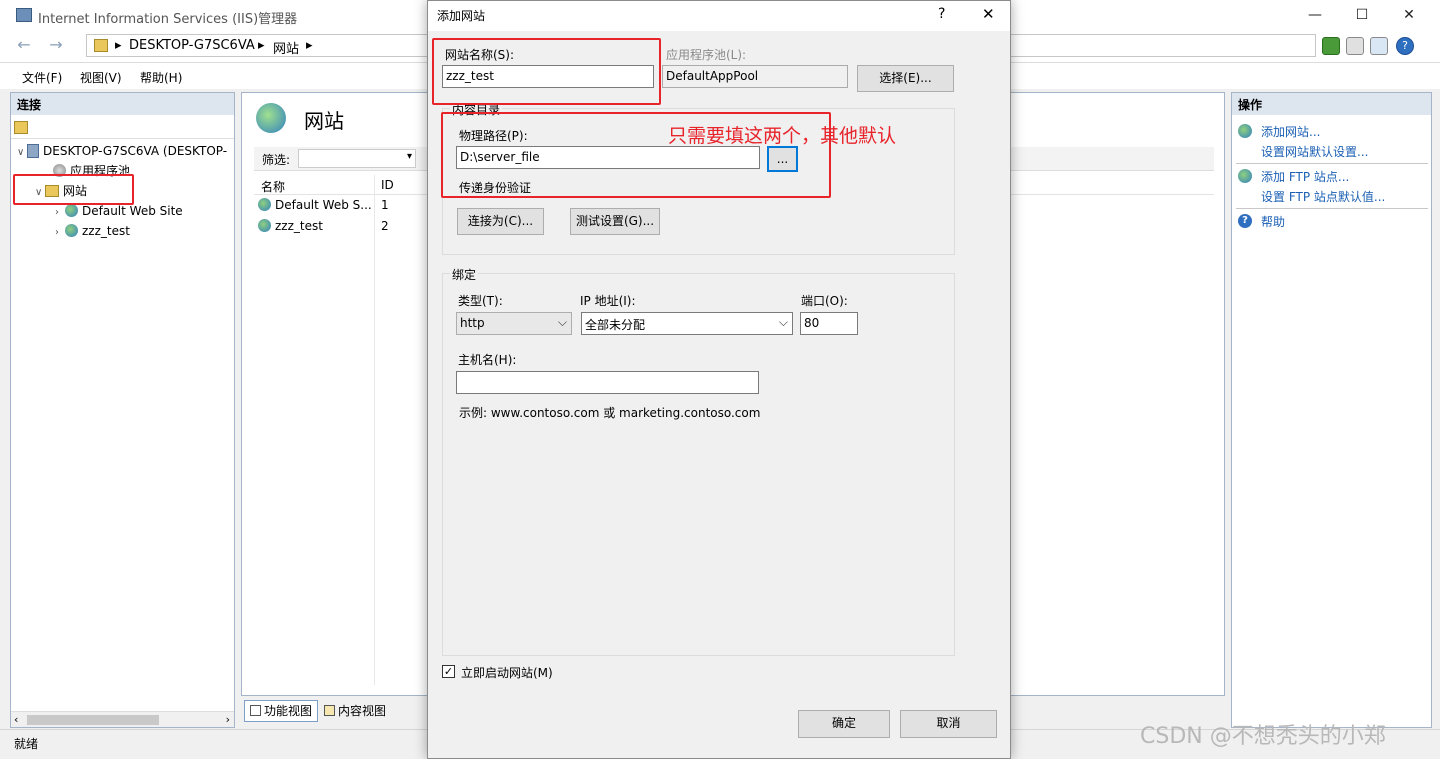 This screenshot has height=759, width=1440. I want to click on close-window-button: ✕, so click(1409, 15).